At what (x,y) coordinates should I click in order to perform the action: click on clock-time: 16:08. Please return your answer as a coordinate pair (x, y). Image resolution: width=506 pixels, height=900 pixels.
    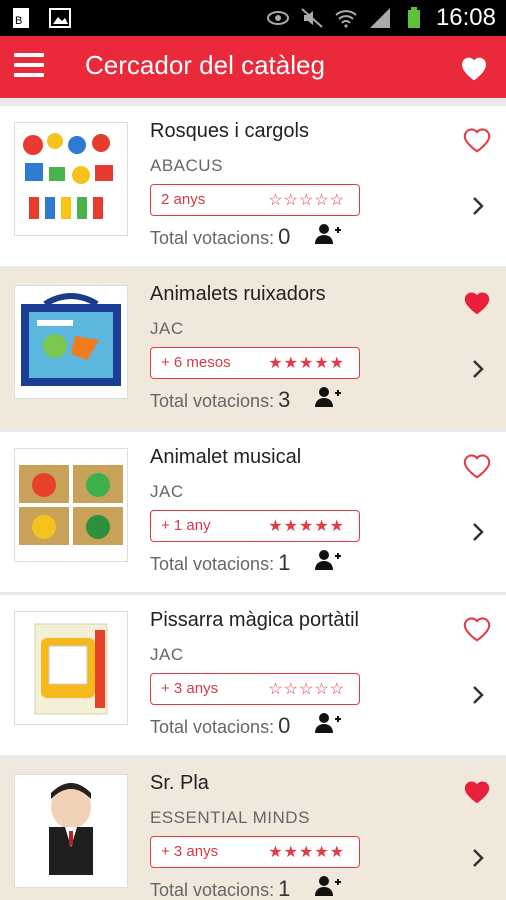
    Looking at the image, I should click on (465, 17).